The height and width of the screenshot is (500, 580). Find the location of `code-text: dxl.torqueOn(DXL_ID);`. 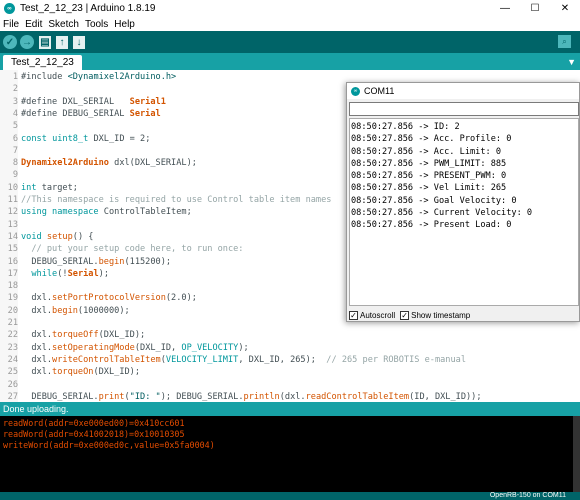

code-text: dxl.torqueOn(DXL_ID); is located at coordinates (81, 372).